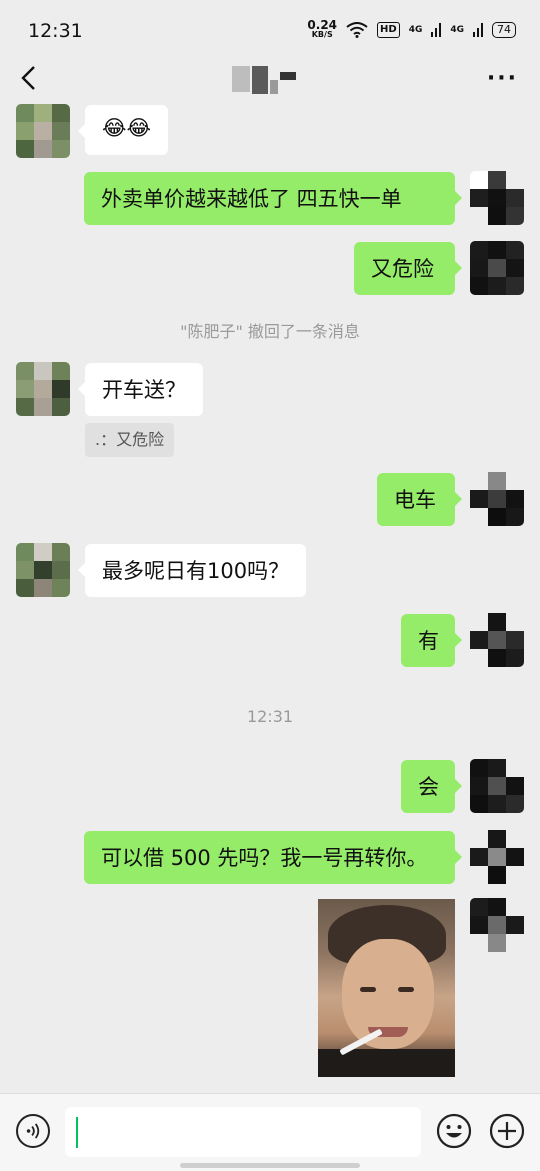 The width and height of the screenshot is (540, 1171). Describe the element at coordinates (431, 640) in the screenshot. I see `message-bubble-outgoing: 有` at that location.